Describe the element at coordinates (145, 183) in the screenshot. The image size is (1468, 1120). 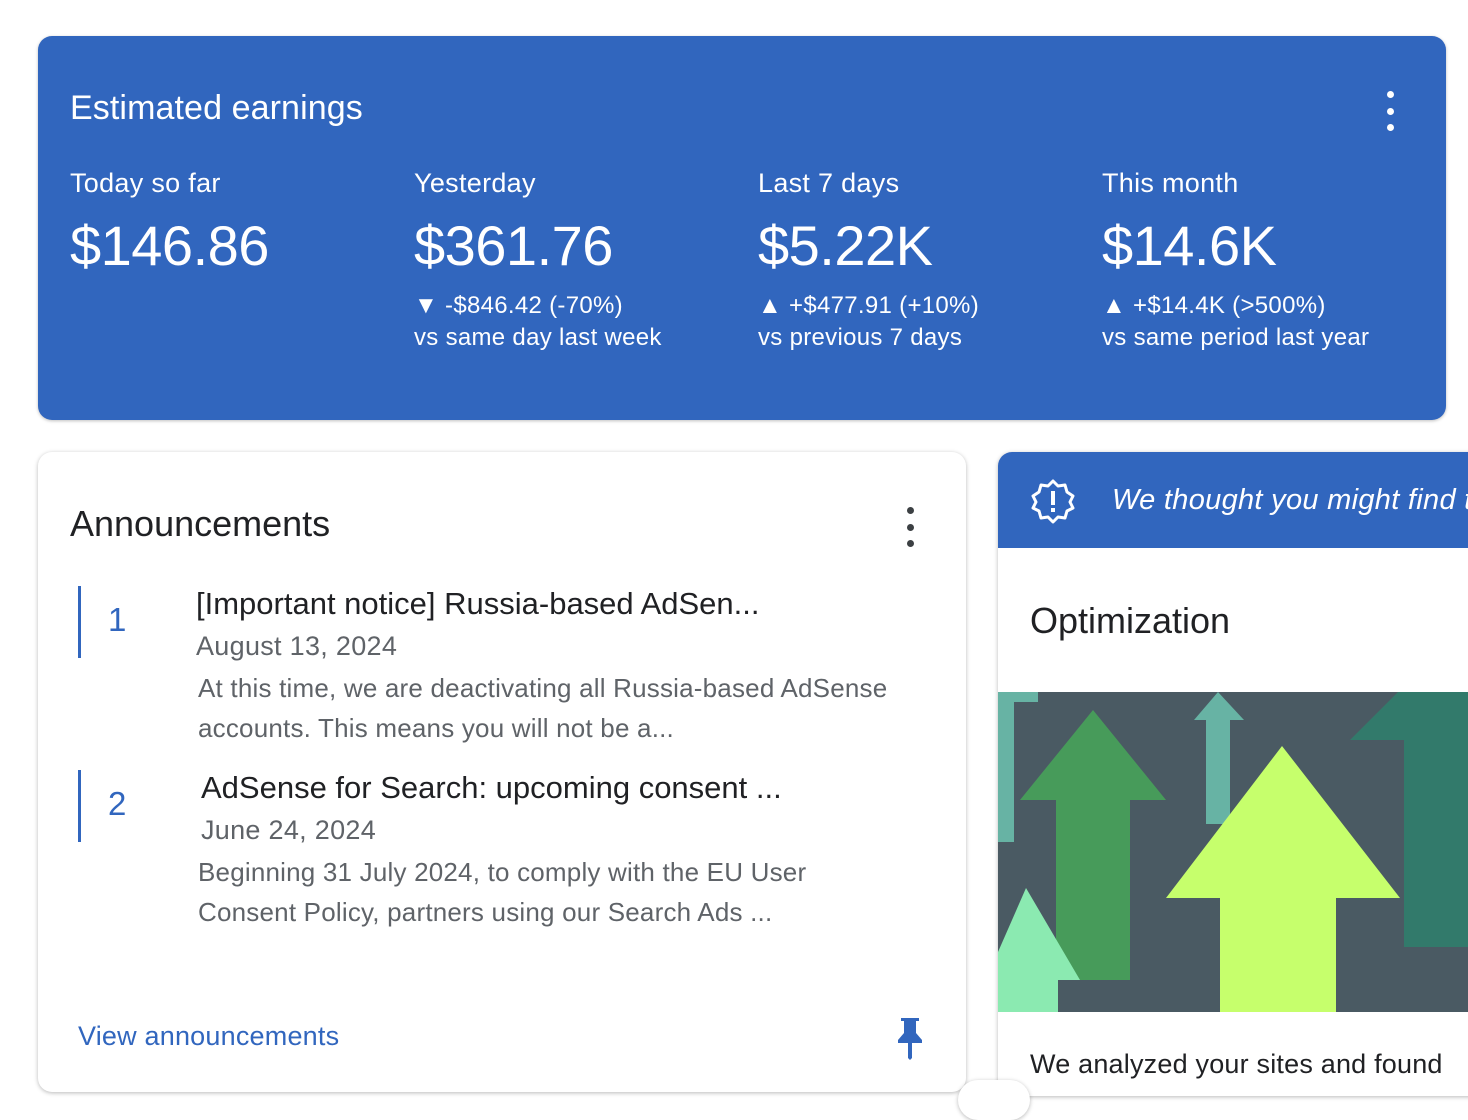
I see `metric-label: Today so far` at that location.